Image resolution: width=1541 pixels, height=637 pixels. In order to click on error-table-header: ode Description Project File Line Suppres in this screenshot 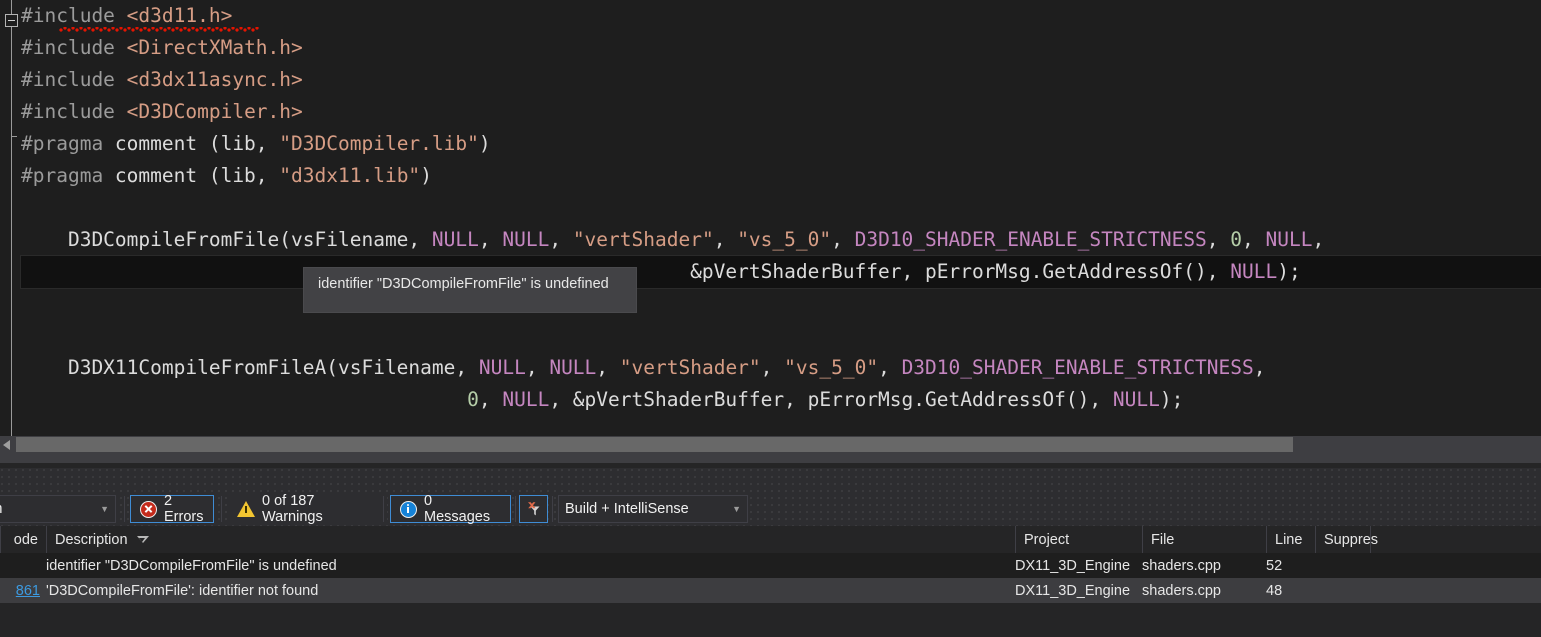, I will do `click(770, 540)`.